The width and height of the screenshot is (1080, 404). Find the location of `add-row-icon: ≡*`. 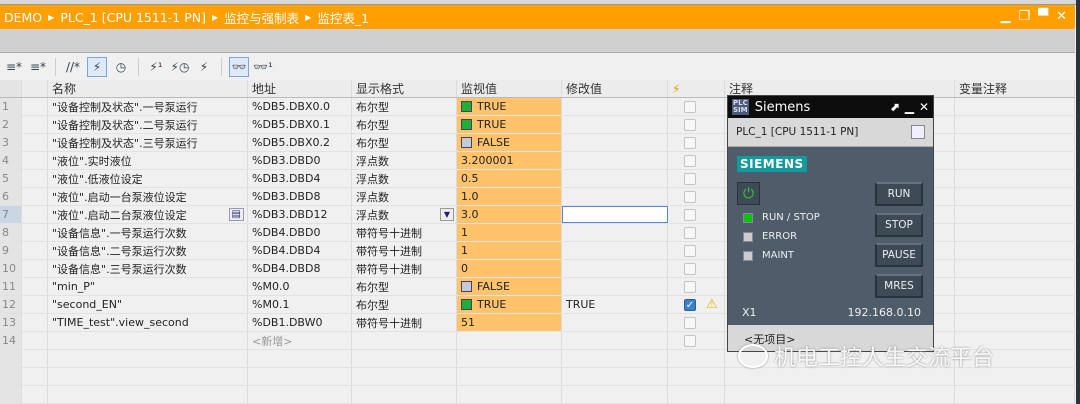

add-row-icon: ≡* is located at coordinates (38, 67).